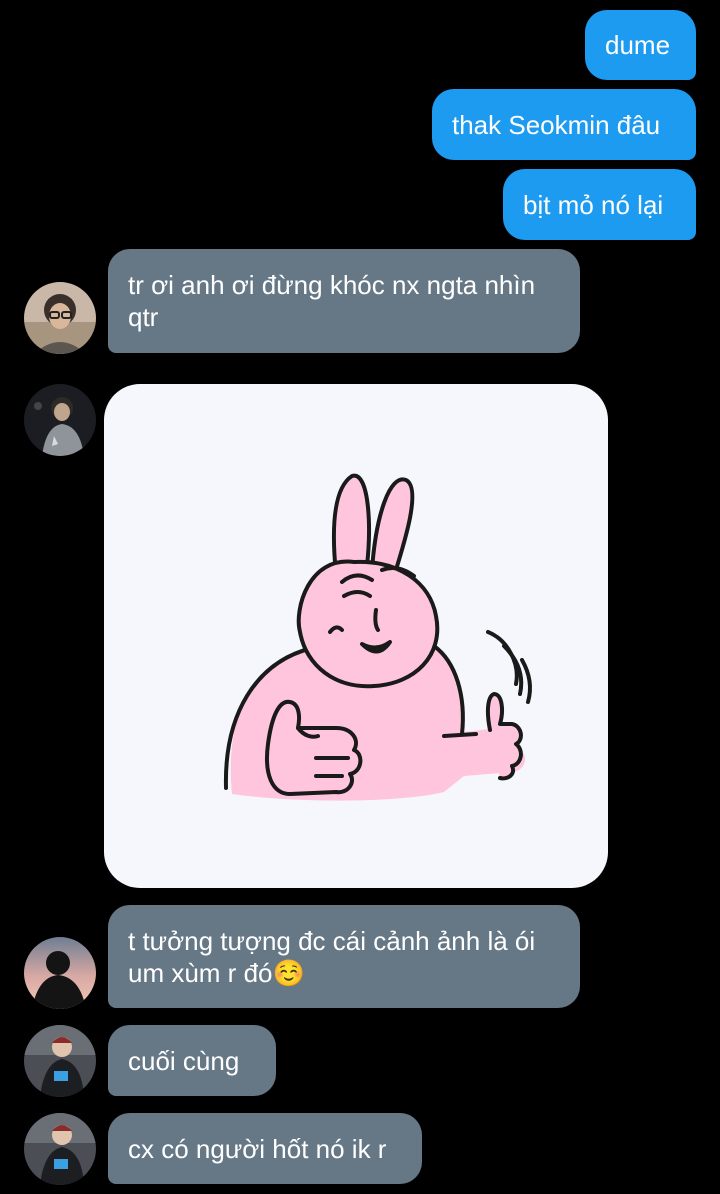 This screenshot has width=720, height=1194. I want to click on message-text: cuối cùng, so click(184, 1061).